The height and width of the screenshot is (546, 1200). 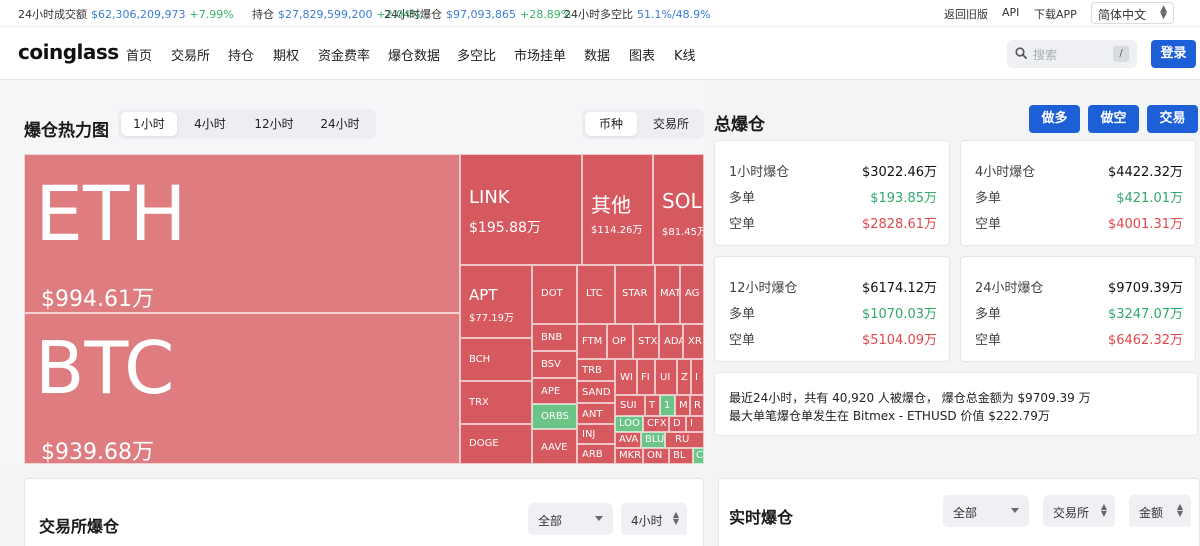 I want to click on treemap-cell-on: ON, so click(x=656, y=456).